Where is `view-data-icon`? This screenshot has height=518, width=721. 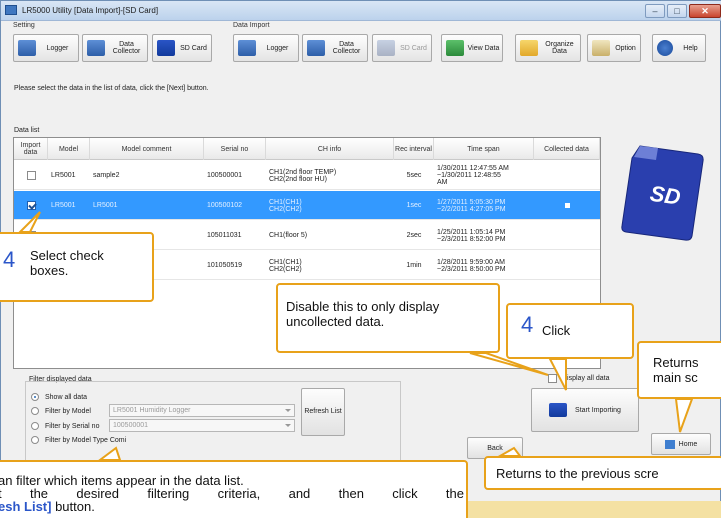 view-data-icon is located at coordinates (455, 48).